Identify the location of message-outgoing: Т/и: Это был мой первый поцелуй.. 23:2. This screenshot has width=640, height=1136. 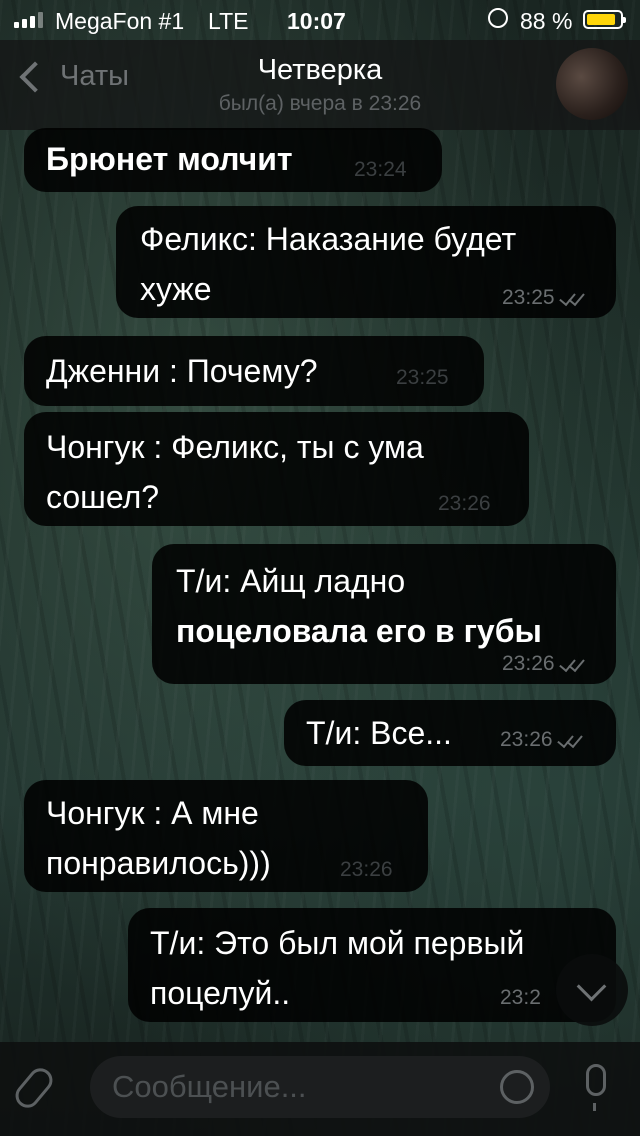
(372, 965).